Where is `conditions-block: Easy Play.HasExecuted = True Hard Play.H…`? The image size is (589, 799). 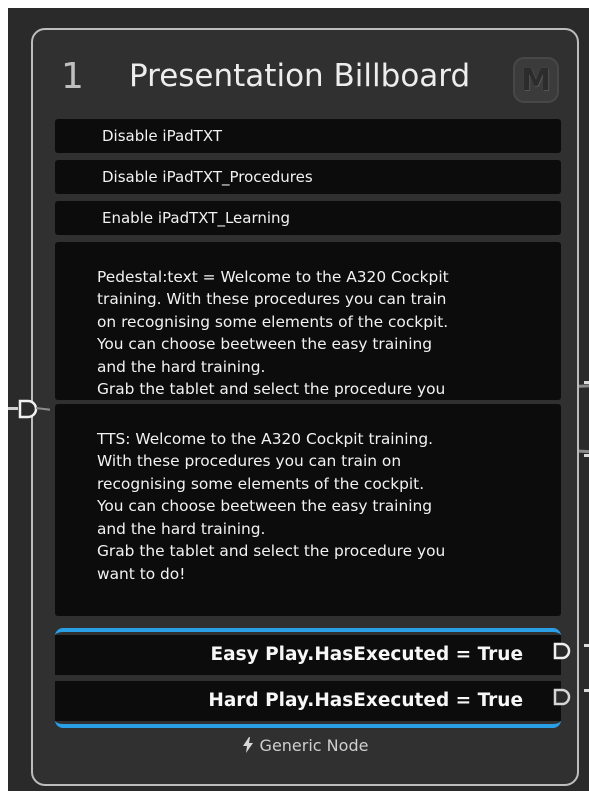 conditions-block: Easy Play.HasExecuted = True Hard Play.H… is located at coordinates (308, 678).